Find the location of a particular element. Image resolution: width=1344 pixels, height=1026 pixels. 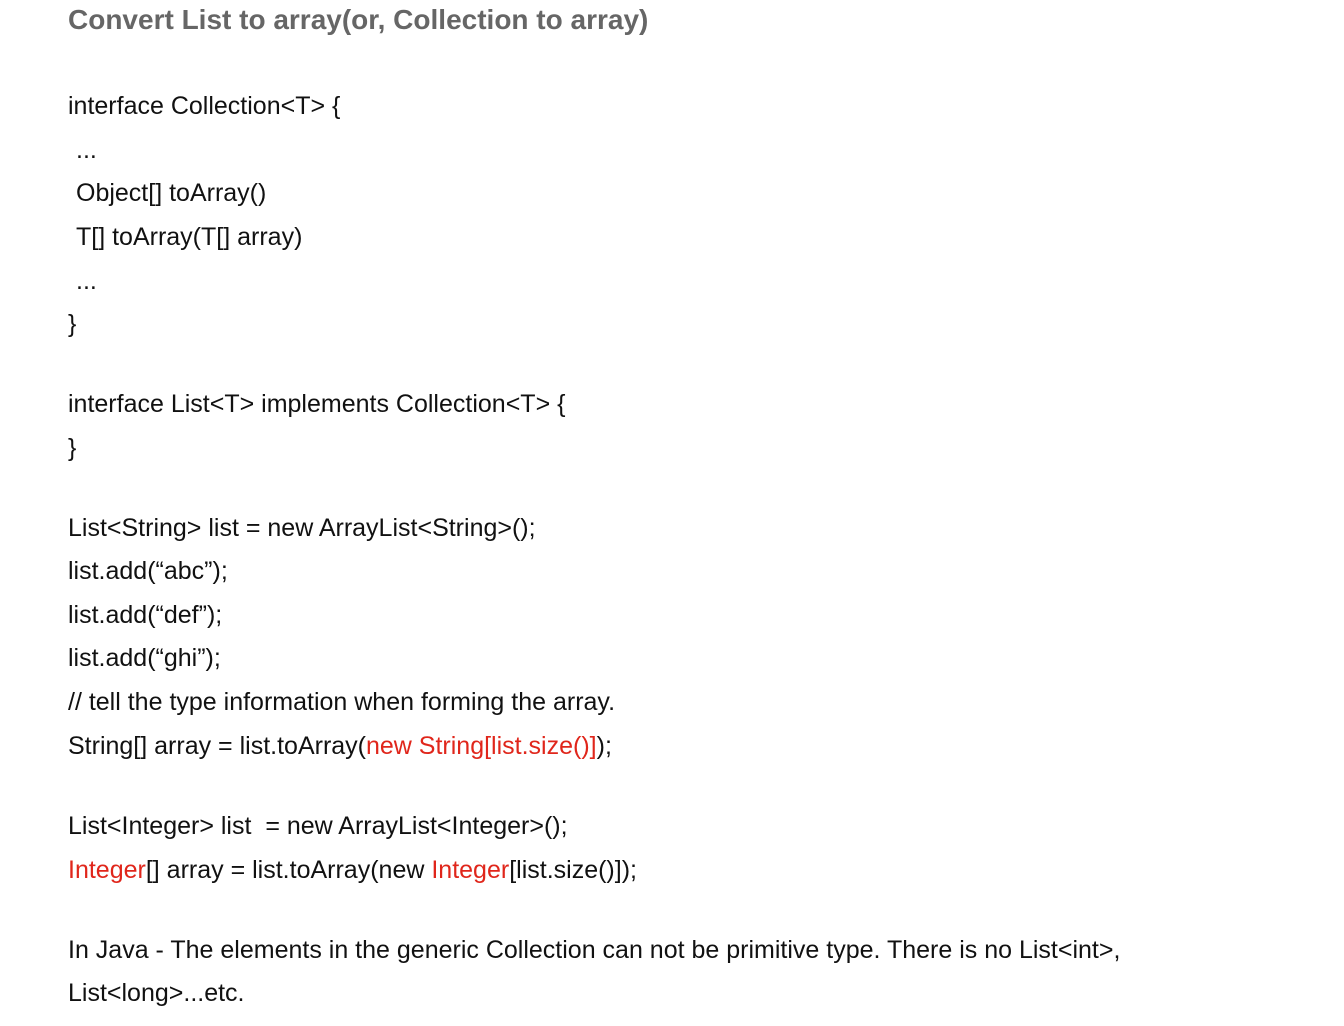

integer-new-type-highlight: Integer is located at coordinates (470, 870).